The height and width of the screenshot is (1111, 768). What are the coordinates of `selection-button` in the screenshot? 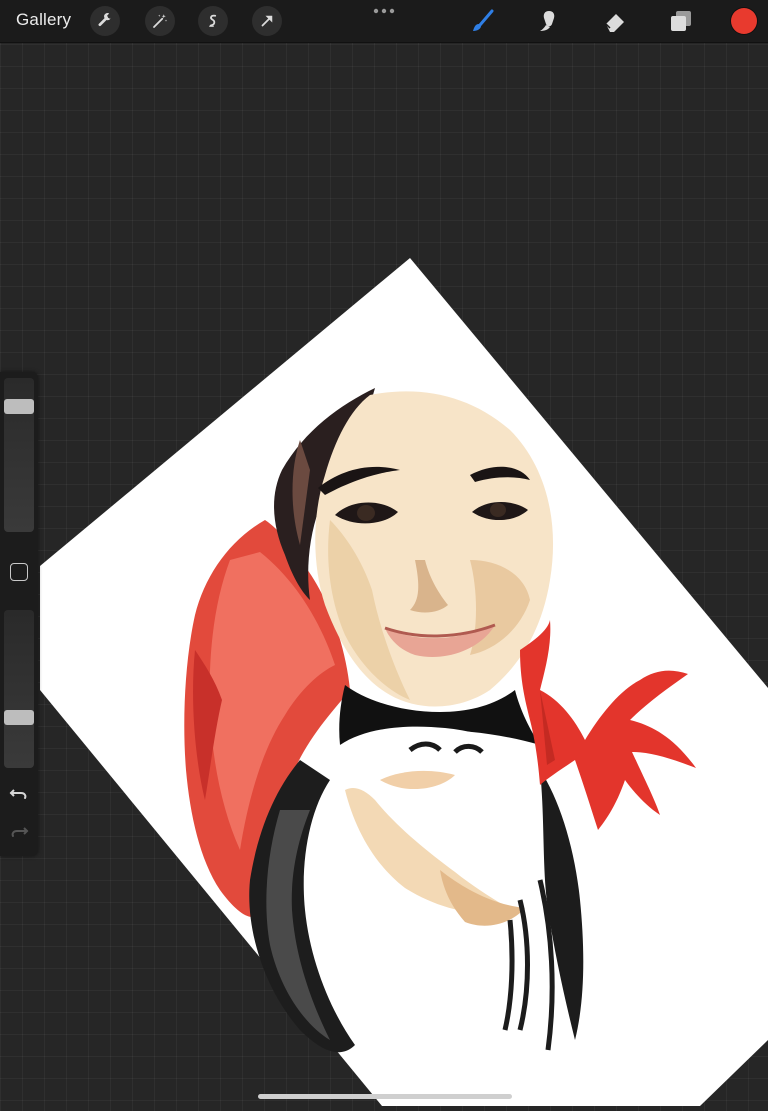 It's located at (213, 21).